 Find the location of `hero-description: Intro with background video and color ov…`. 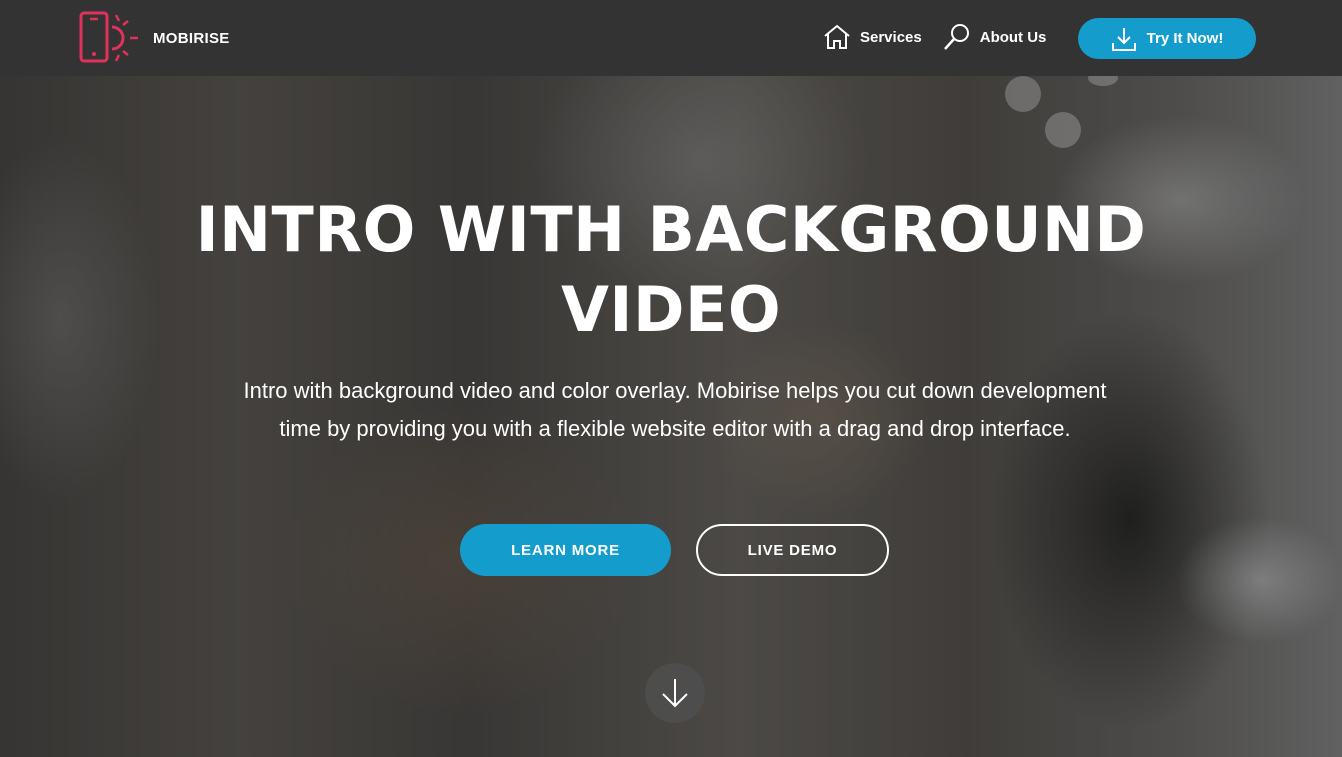

hero-description: Intro with background video and color ov… is located at coordinates (675, 409).